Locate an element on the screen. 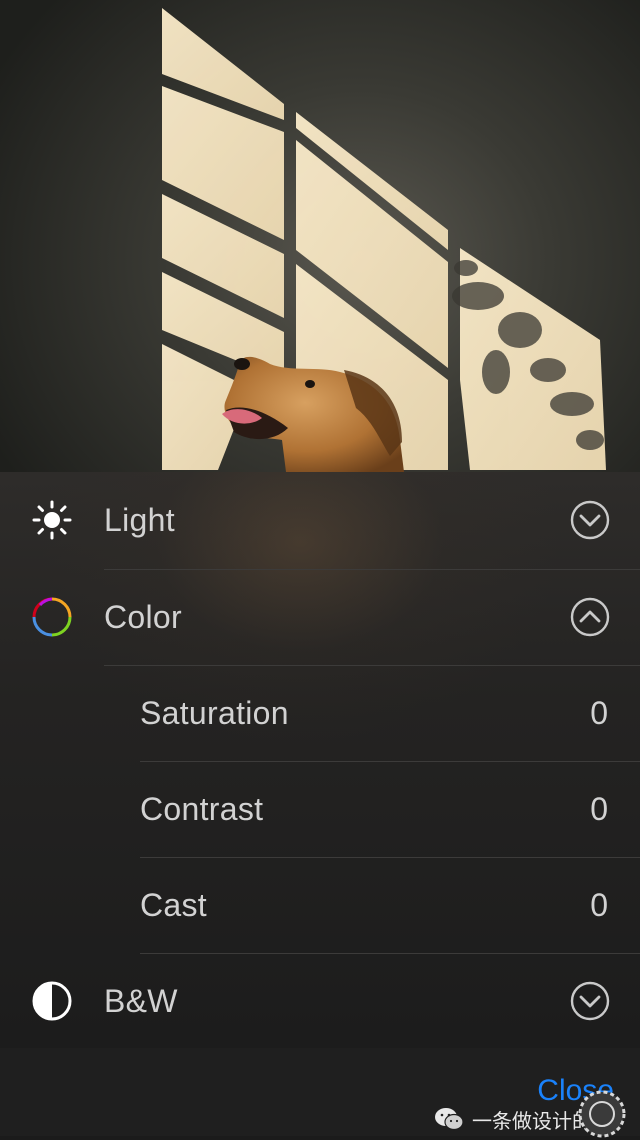 This screenshot has width=640, height=1140. watermark: 一条做设计的狗 is located at coordinates (530, 1114).